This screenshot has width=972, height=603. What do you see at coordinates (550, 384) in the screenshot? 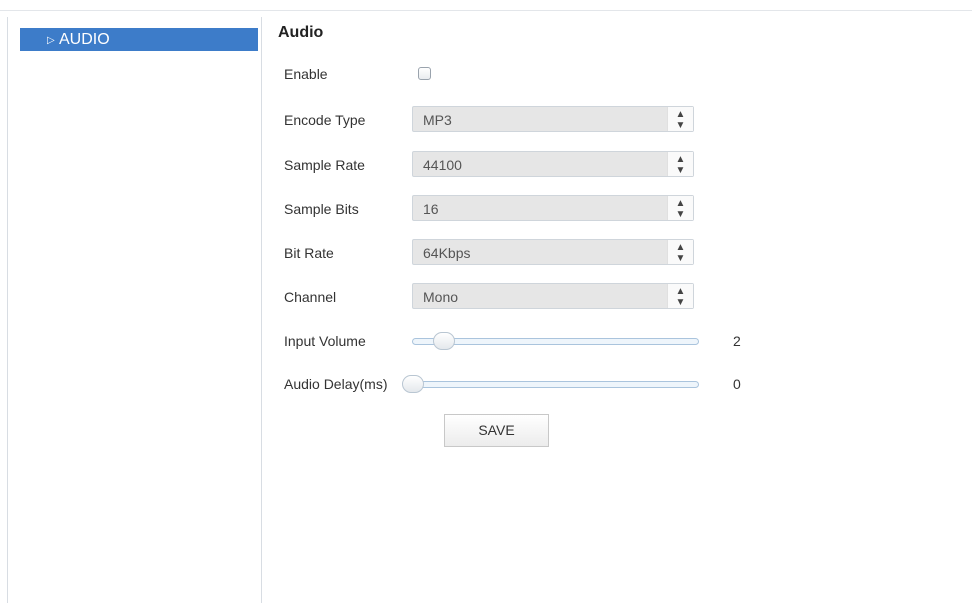
I see `audio-delay-slider` at bounding box center [550, 384].